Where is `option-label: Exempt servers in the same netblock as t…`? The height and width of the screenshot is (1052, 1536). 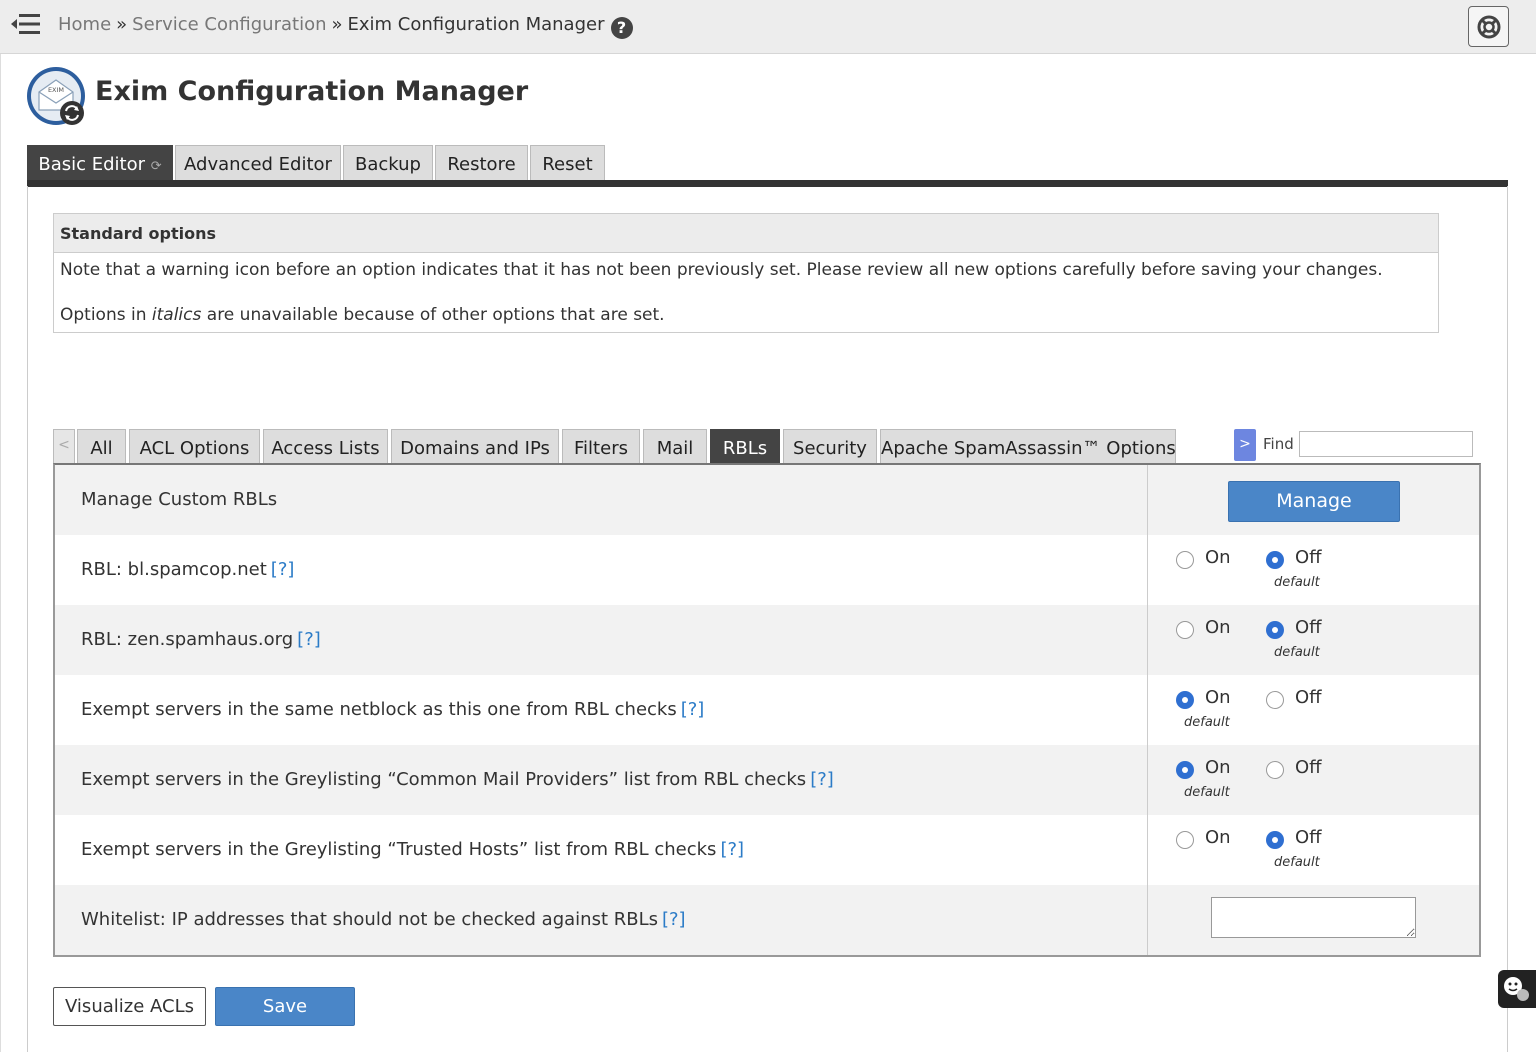 option-label: Exempt servers in the same netblock as t… is located at coordinates (392, 710).